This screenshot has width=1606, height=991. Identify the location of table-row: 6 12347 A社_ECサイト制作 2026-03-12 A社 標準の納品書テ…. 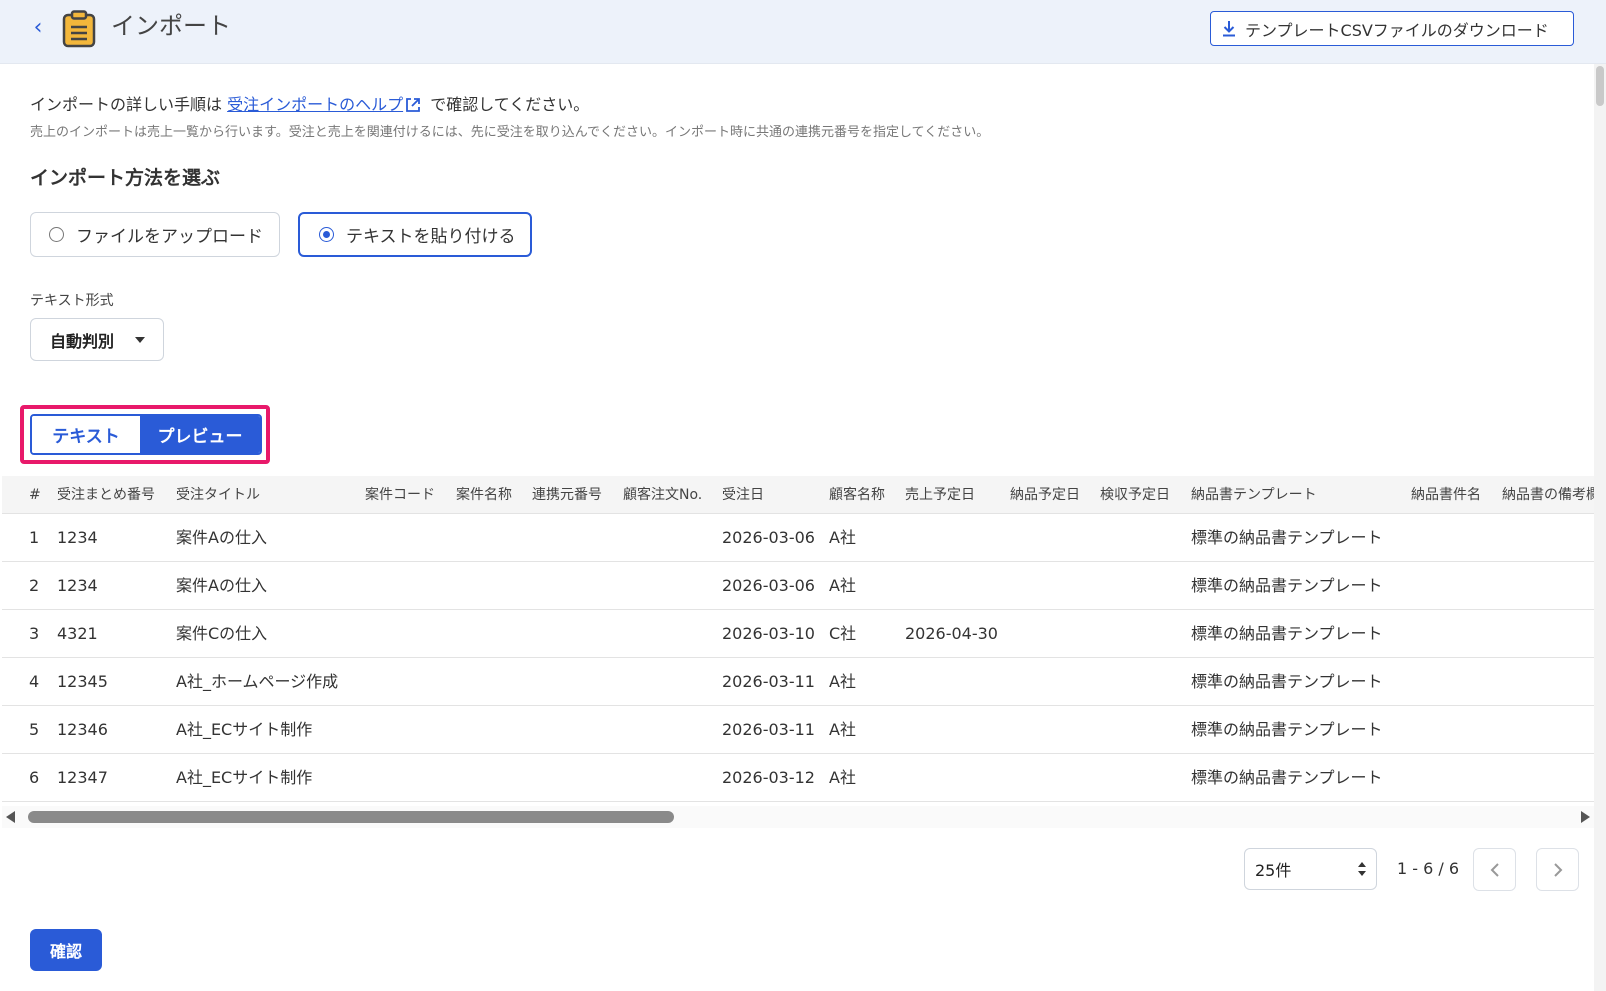
(798, 778).